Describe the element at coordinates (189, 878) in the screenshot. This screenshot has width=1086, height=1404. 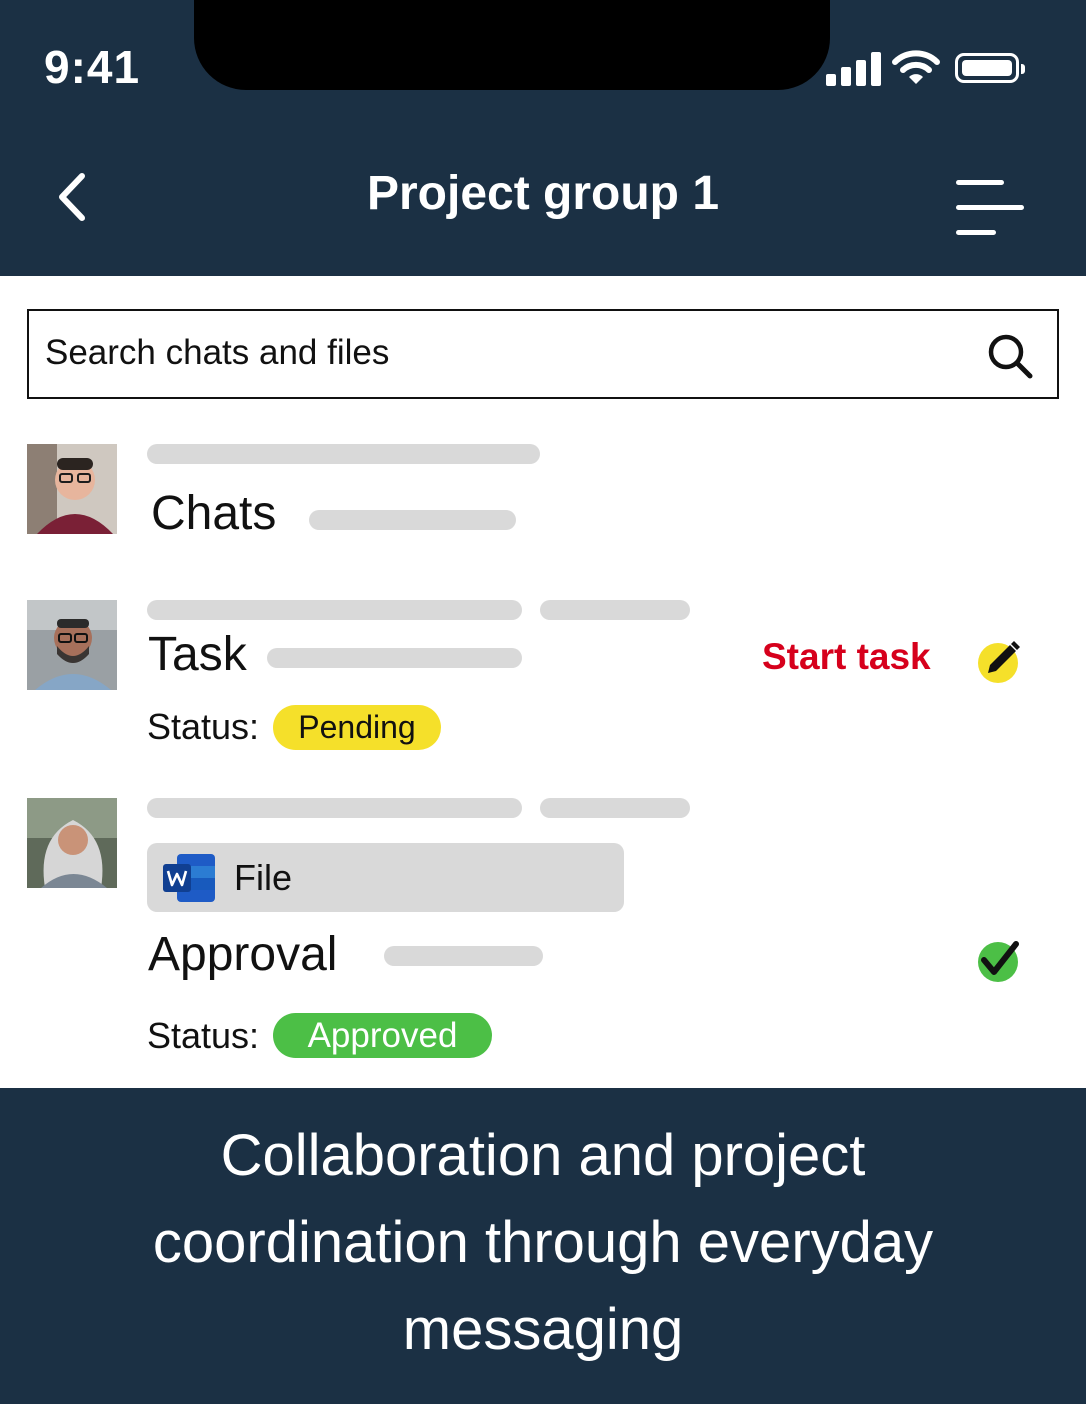
I see `word-file-icon` at that location.